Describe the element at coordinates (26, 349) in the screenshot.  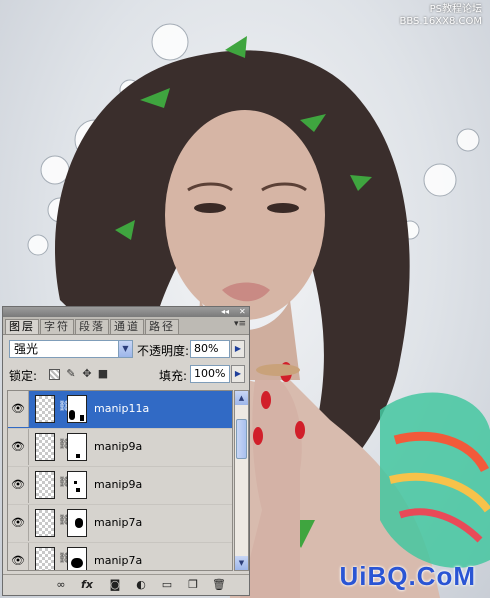
I see `blend-mode-value: 强光` at that location.